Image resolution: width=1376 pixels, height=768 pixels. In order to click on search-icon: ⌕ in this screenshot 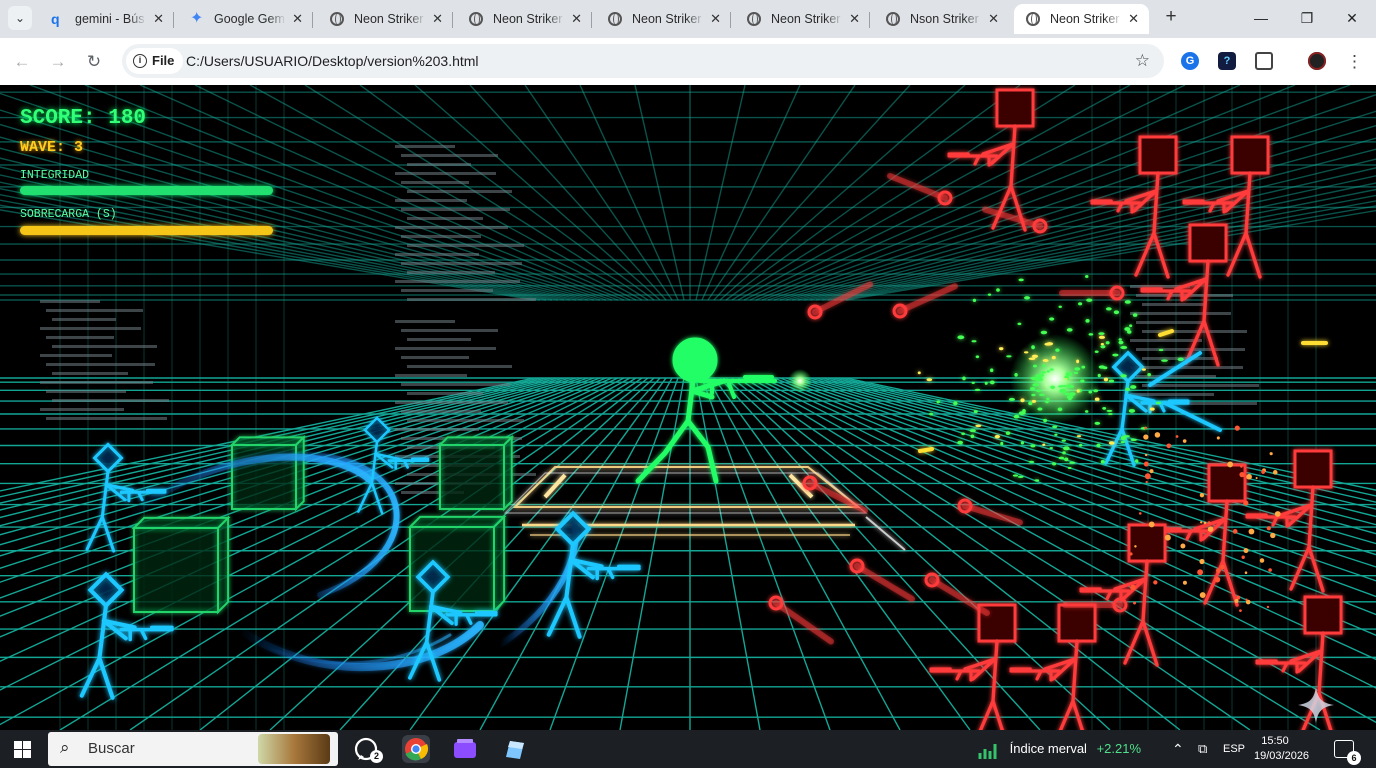, I will do `click(65, 747)`.